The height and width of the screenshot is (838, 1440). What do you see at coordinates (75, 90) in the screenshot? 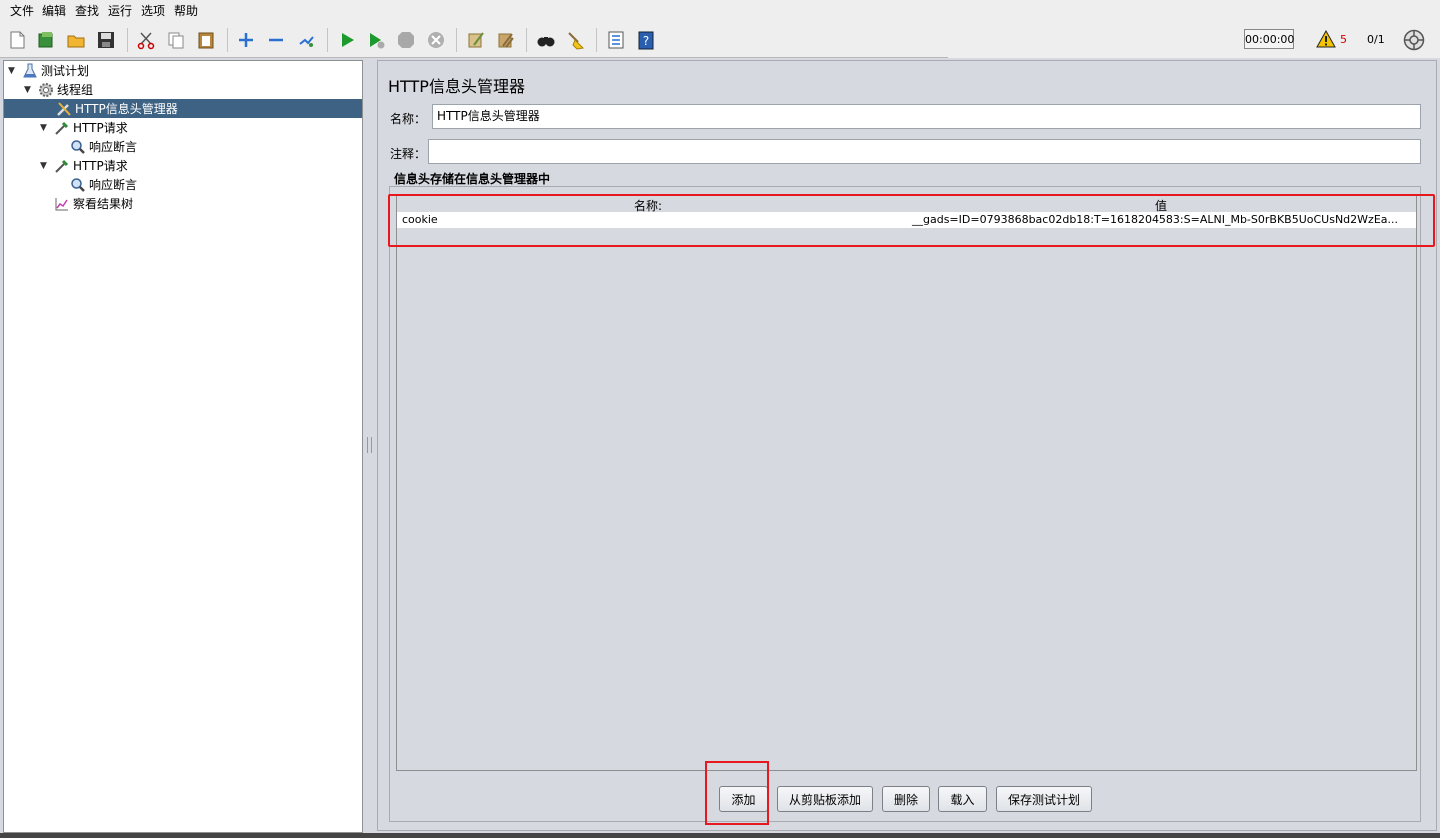
I see `tree-node-label: 线程组` at bounding box center [75, 90].